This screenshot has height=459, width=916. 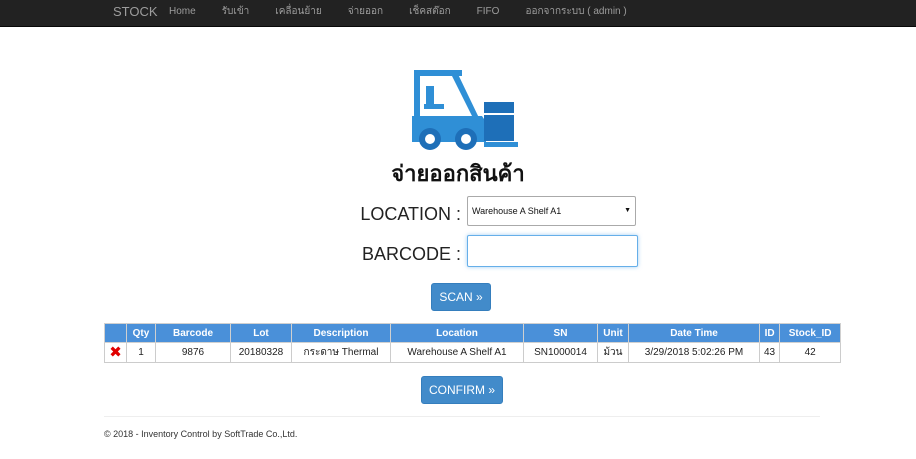 I want to click on dropdown-caret-icon: ▼, so click(x=627, y=210).